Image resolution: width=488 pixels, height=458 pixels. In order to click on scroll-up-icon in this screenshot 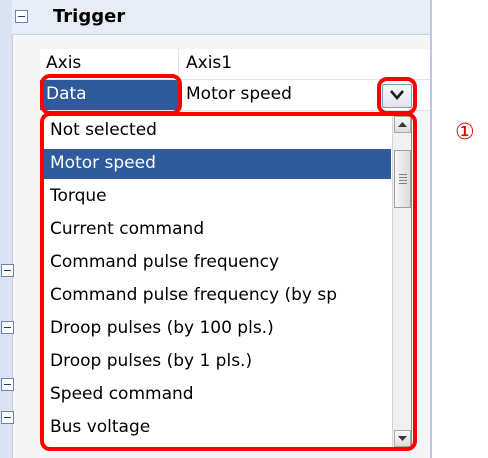, I will do `click(402, 124)`.